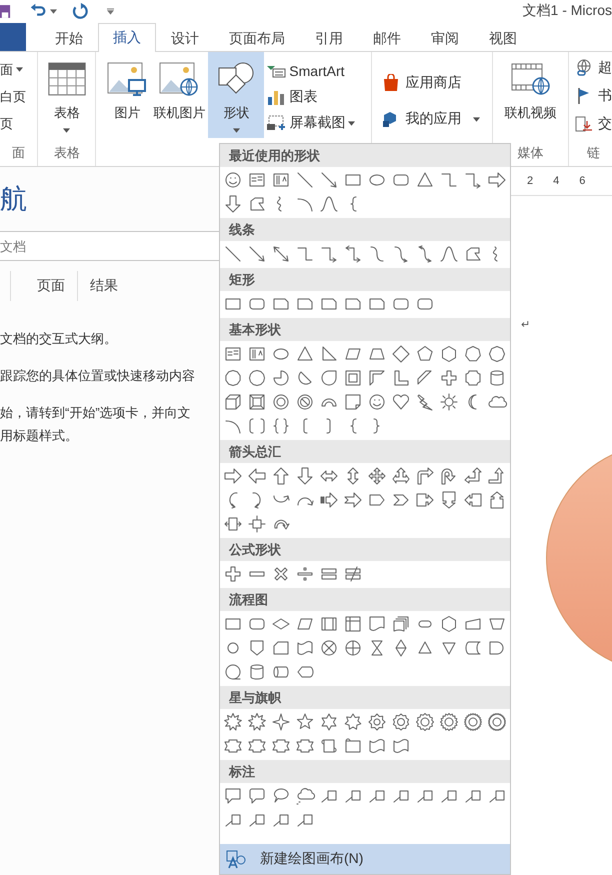  What do you see at coordinates (387, 38) in the screenshot?
I see `ribbon-tab: 邮件` at bounding box center [387, 38].